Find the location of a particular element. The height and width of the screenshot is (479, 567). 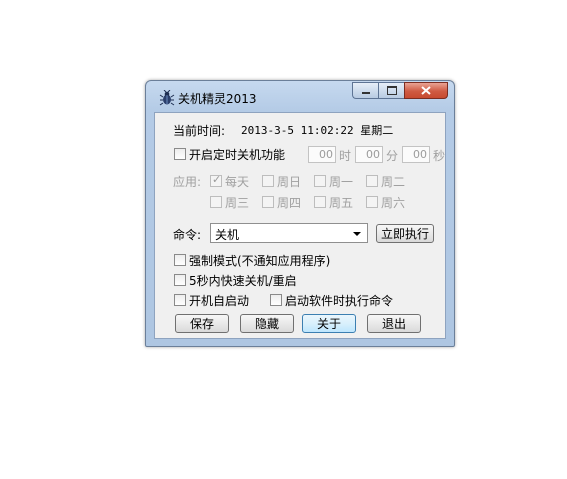

save-button: 保存 is located at coordinates (202, 323).